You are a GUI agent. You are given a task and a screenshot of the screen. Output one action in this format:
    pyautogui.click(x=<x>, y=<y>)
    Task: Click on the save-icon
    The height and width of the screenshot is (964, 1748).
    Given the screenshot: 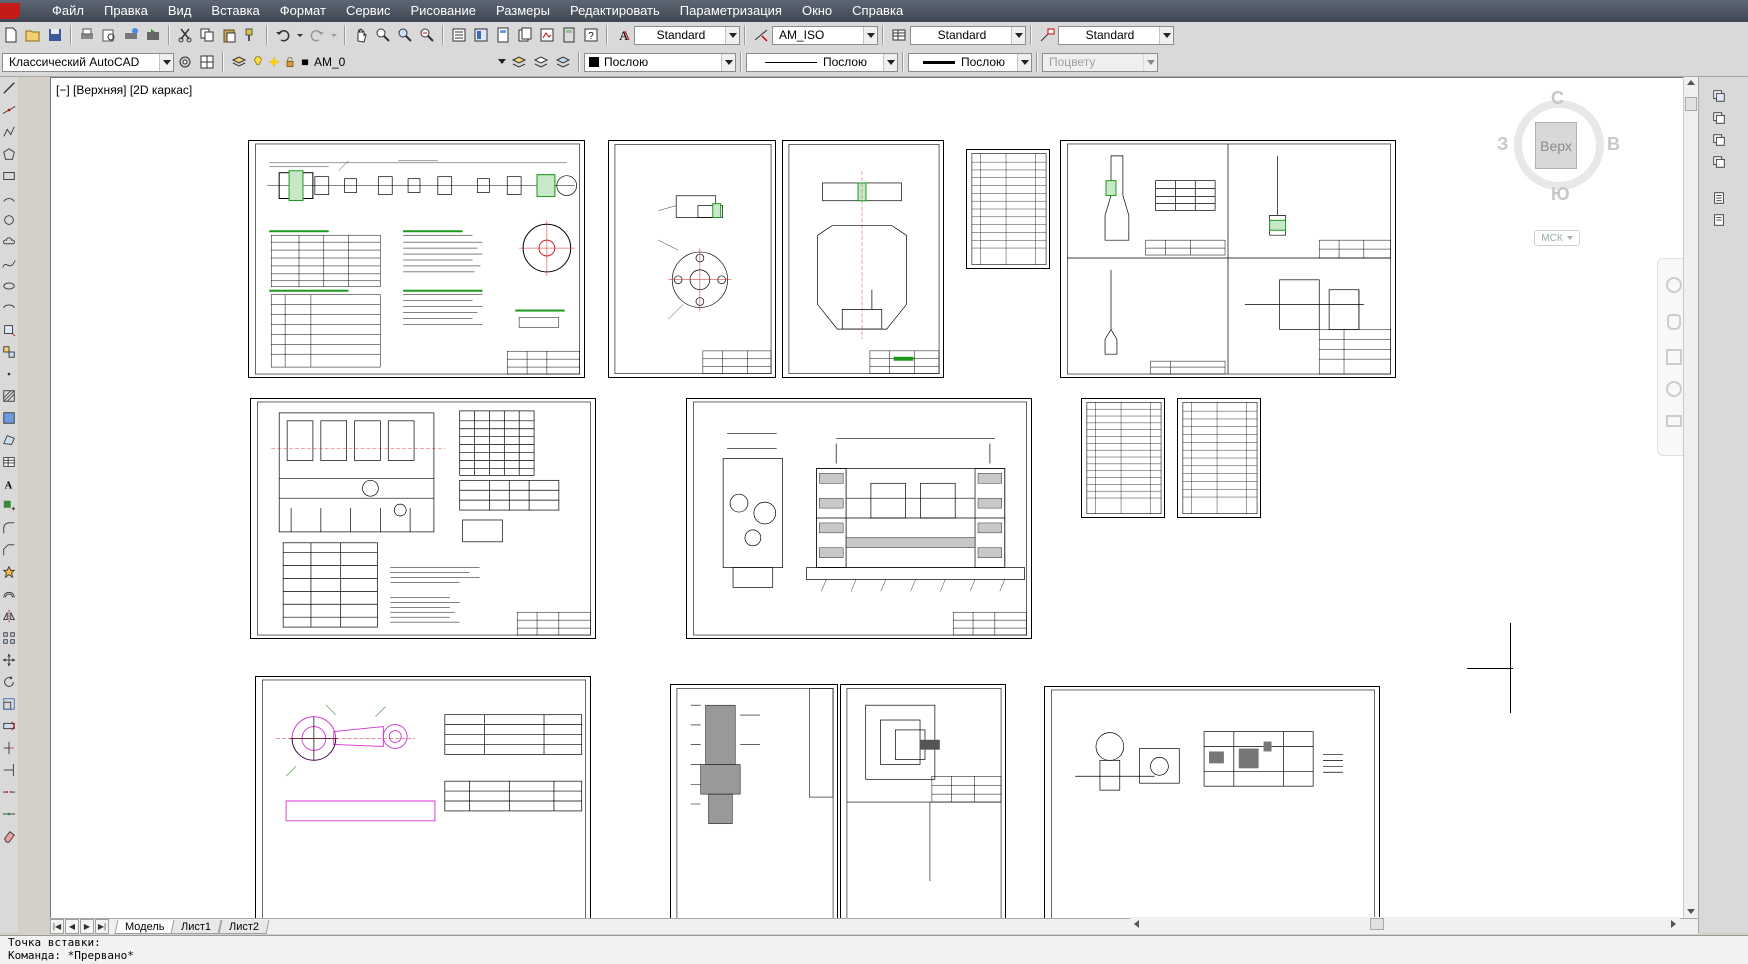 What is the action you would take?
    pyautogui.click(x=55, y=35)
    